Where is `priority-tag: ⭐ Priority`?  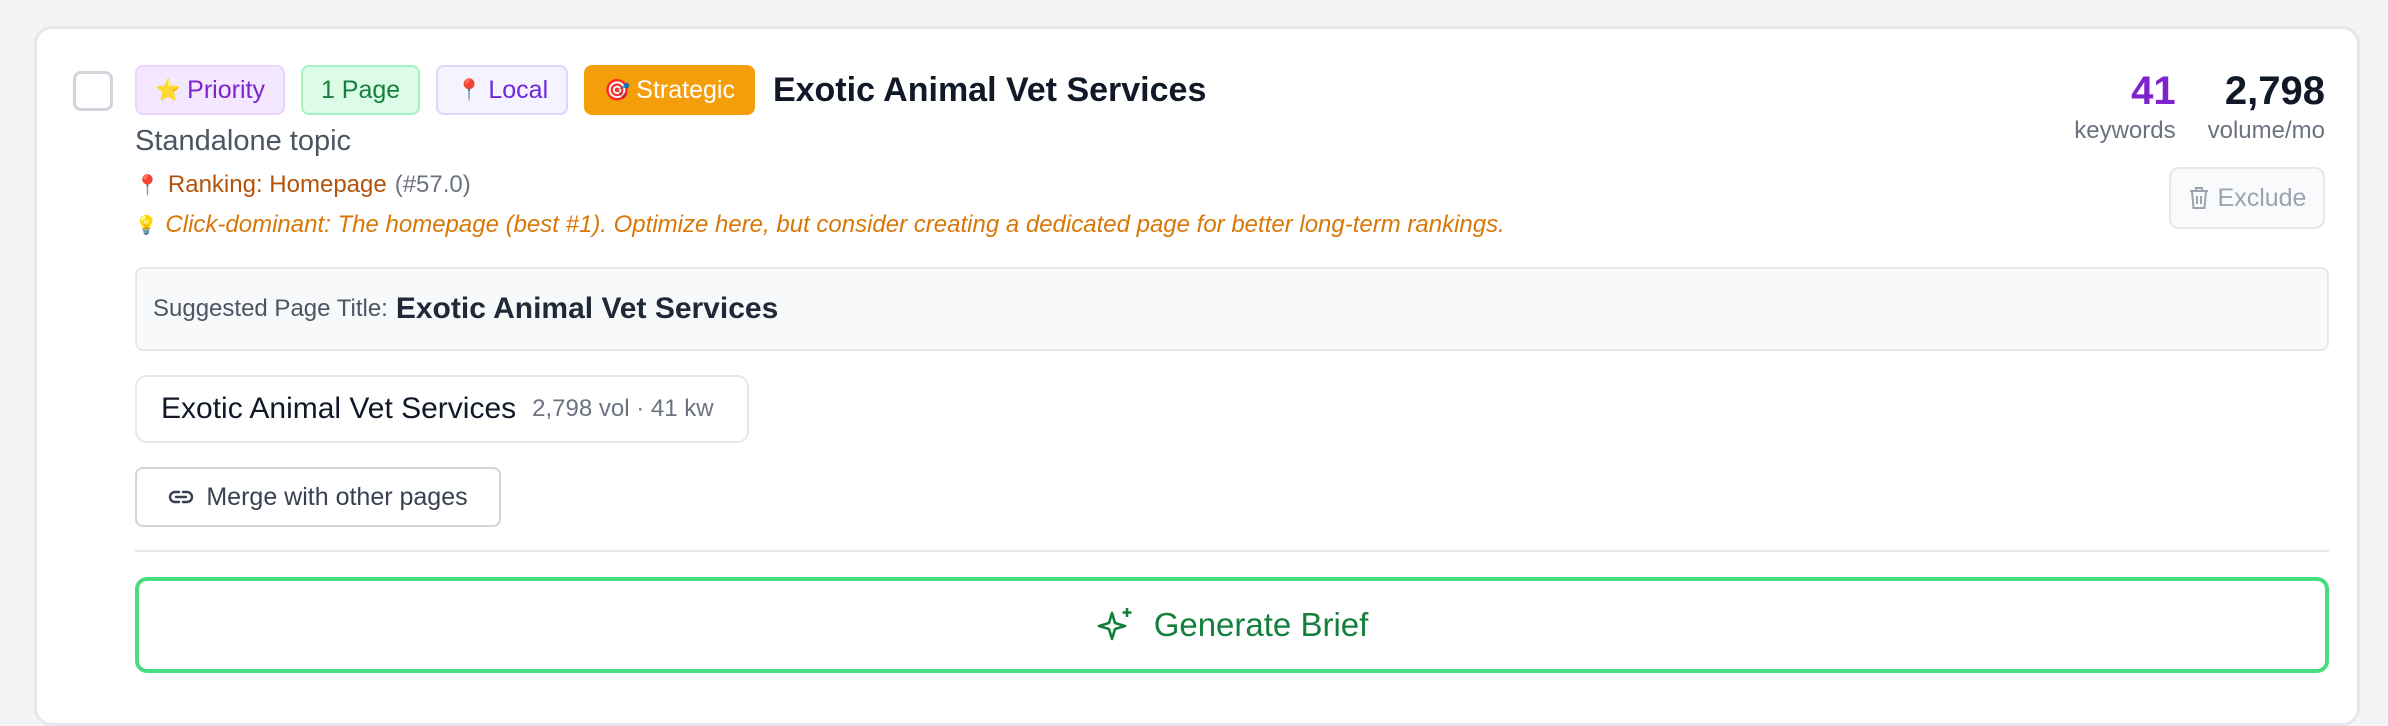
priority-tag: ⭐ Priority is located at coordinates (210, 90).